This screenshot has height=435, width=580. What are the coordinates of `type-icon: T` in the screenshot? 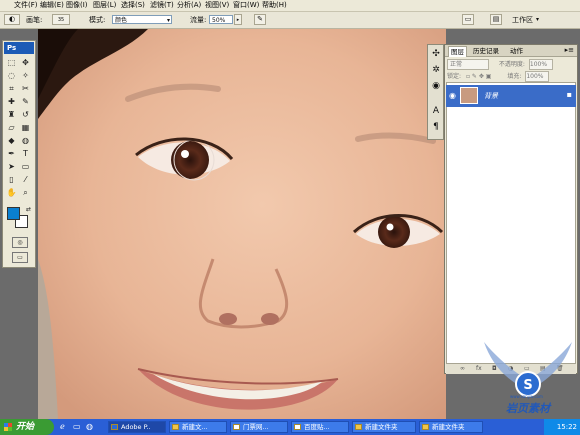 It's located at (25, 153).